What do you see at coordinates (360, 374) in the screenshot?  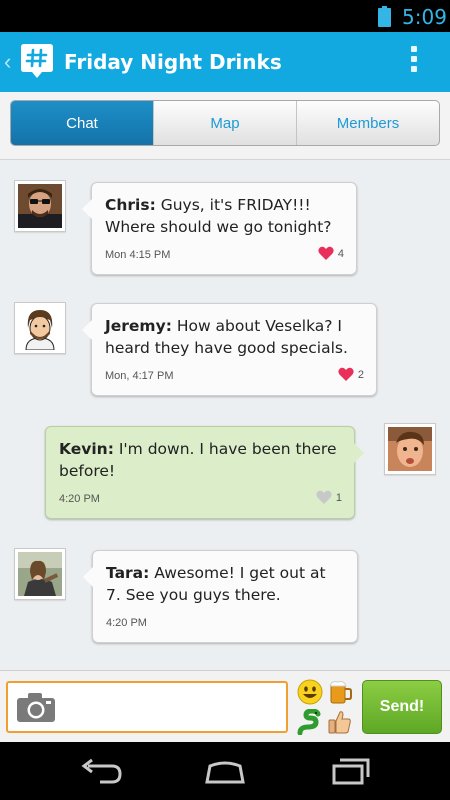 I see `like-count: 2` at bounding box center [360, 374].